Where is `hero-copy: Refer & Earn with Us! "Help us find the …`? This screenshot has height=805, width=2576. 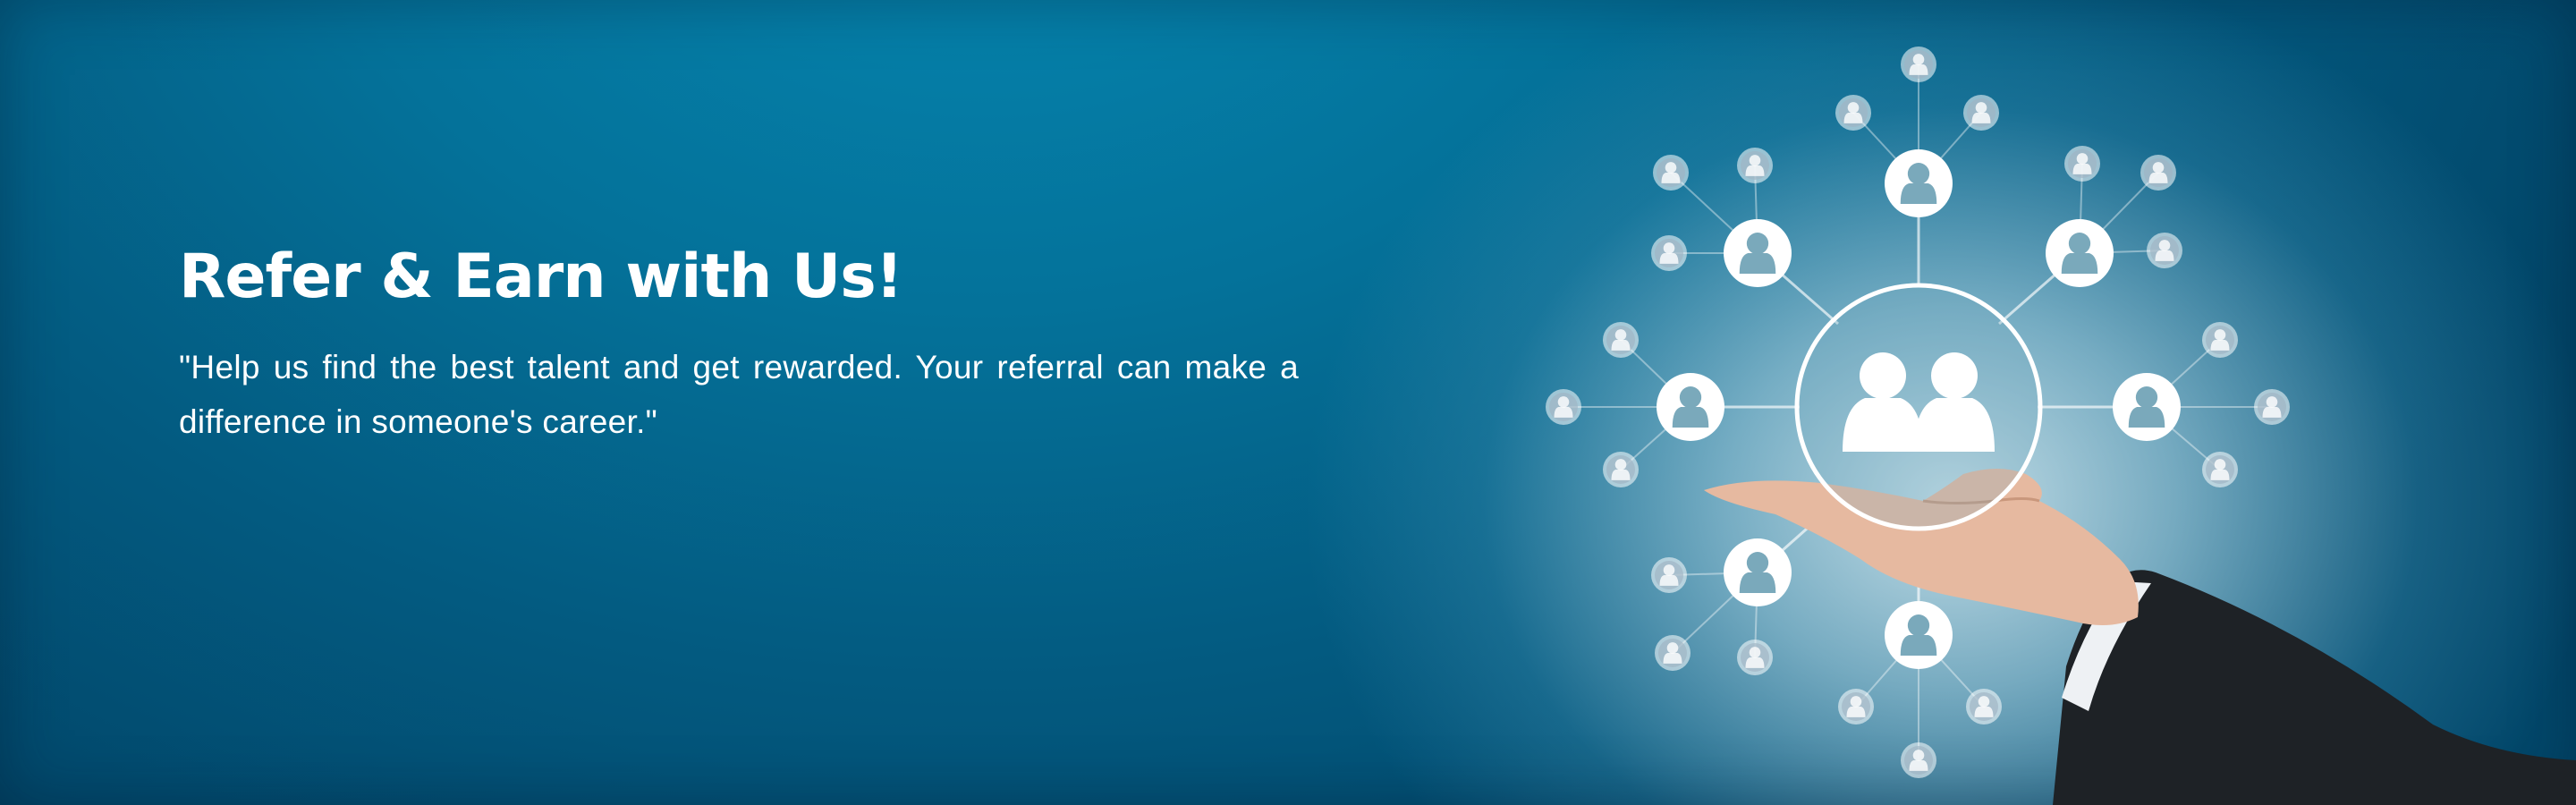 hero-copy: Refer & Earn with Us! "Help us find the … is located at coordinates (739, 341).